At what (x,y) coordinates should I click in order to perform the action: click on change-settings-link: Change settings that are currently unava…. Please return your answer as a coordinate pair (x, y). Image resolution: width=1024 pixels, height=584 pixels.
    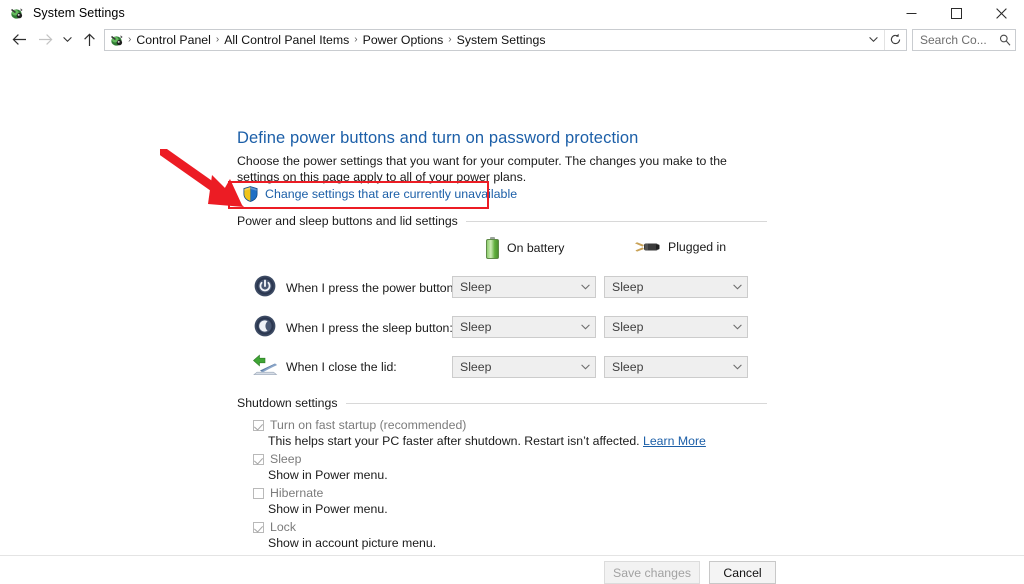
    Looking at the image, I should click on (391, 194).